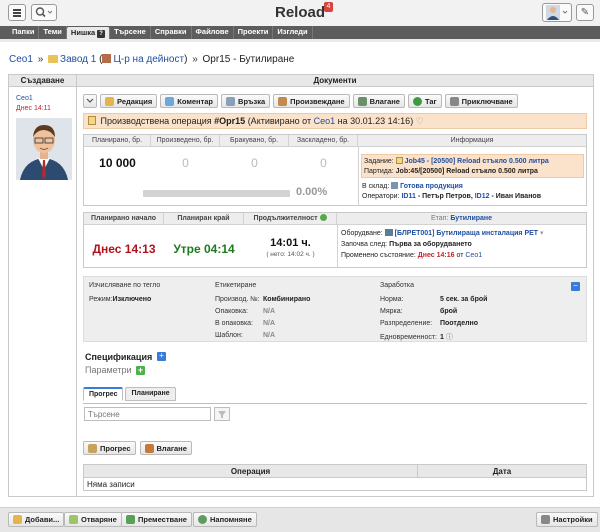 This screenshot has width=600, height=532. What do you see at coordinates (248, 59) in the screenshot?
I see `breadcrumb-current: Opr15 - Бутилиране` at bounding box center [248, 59].